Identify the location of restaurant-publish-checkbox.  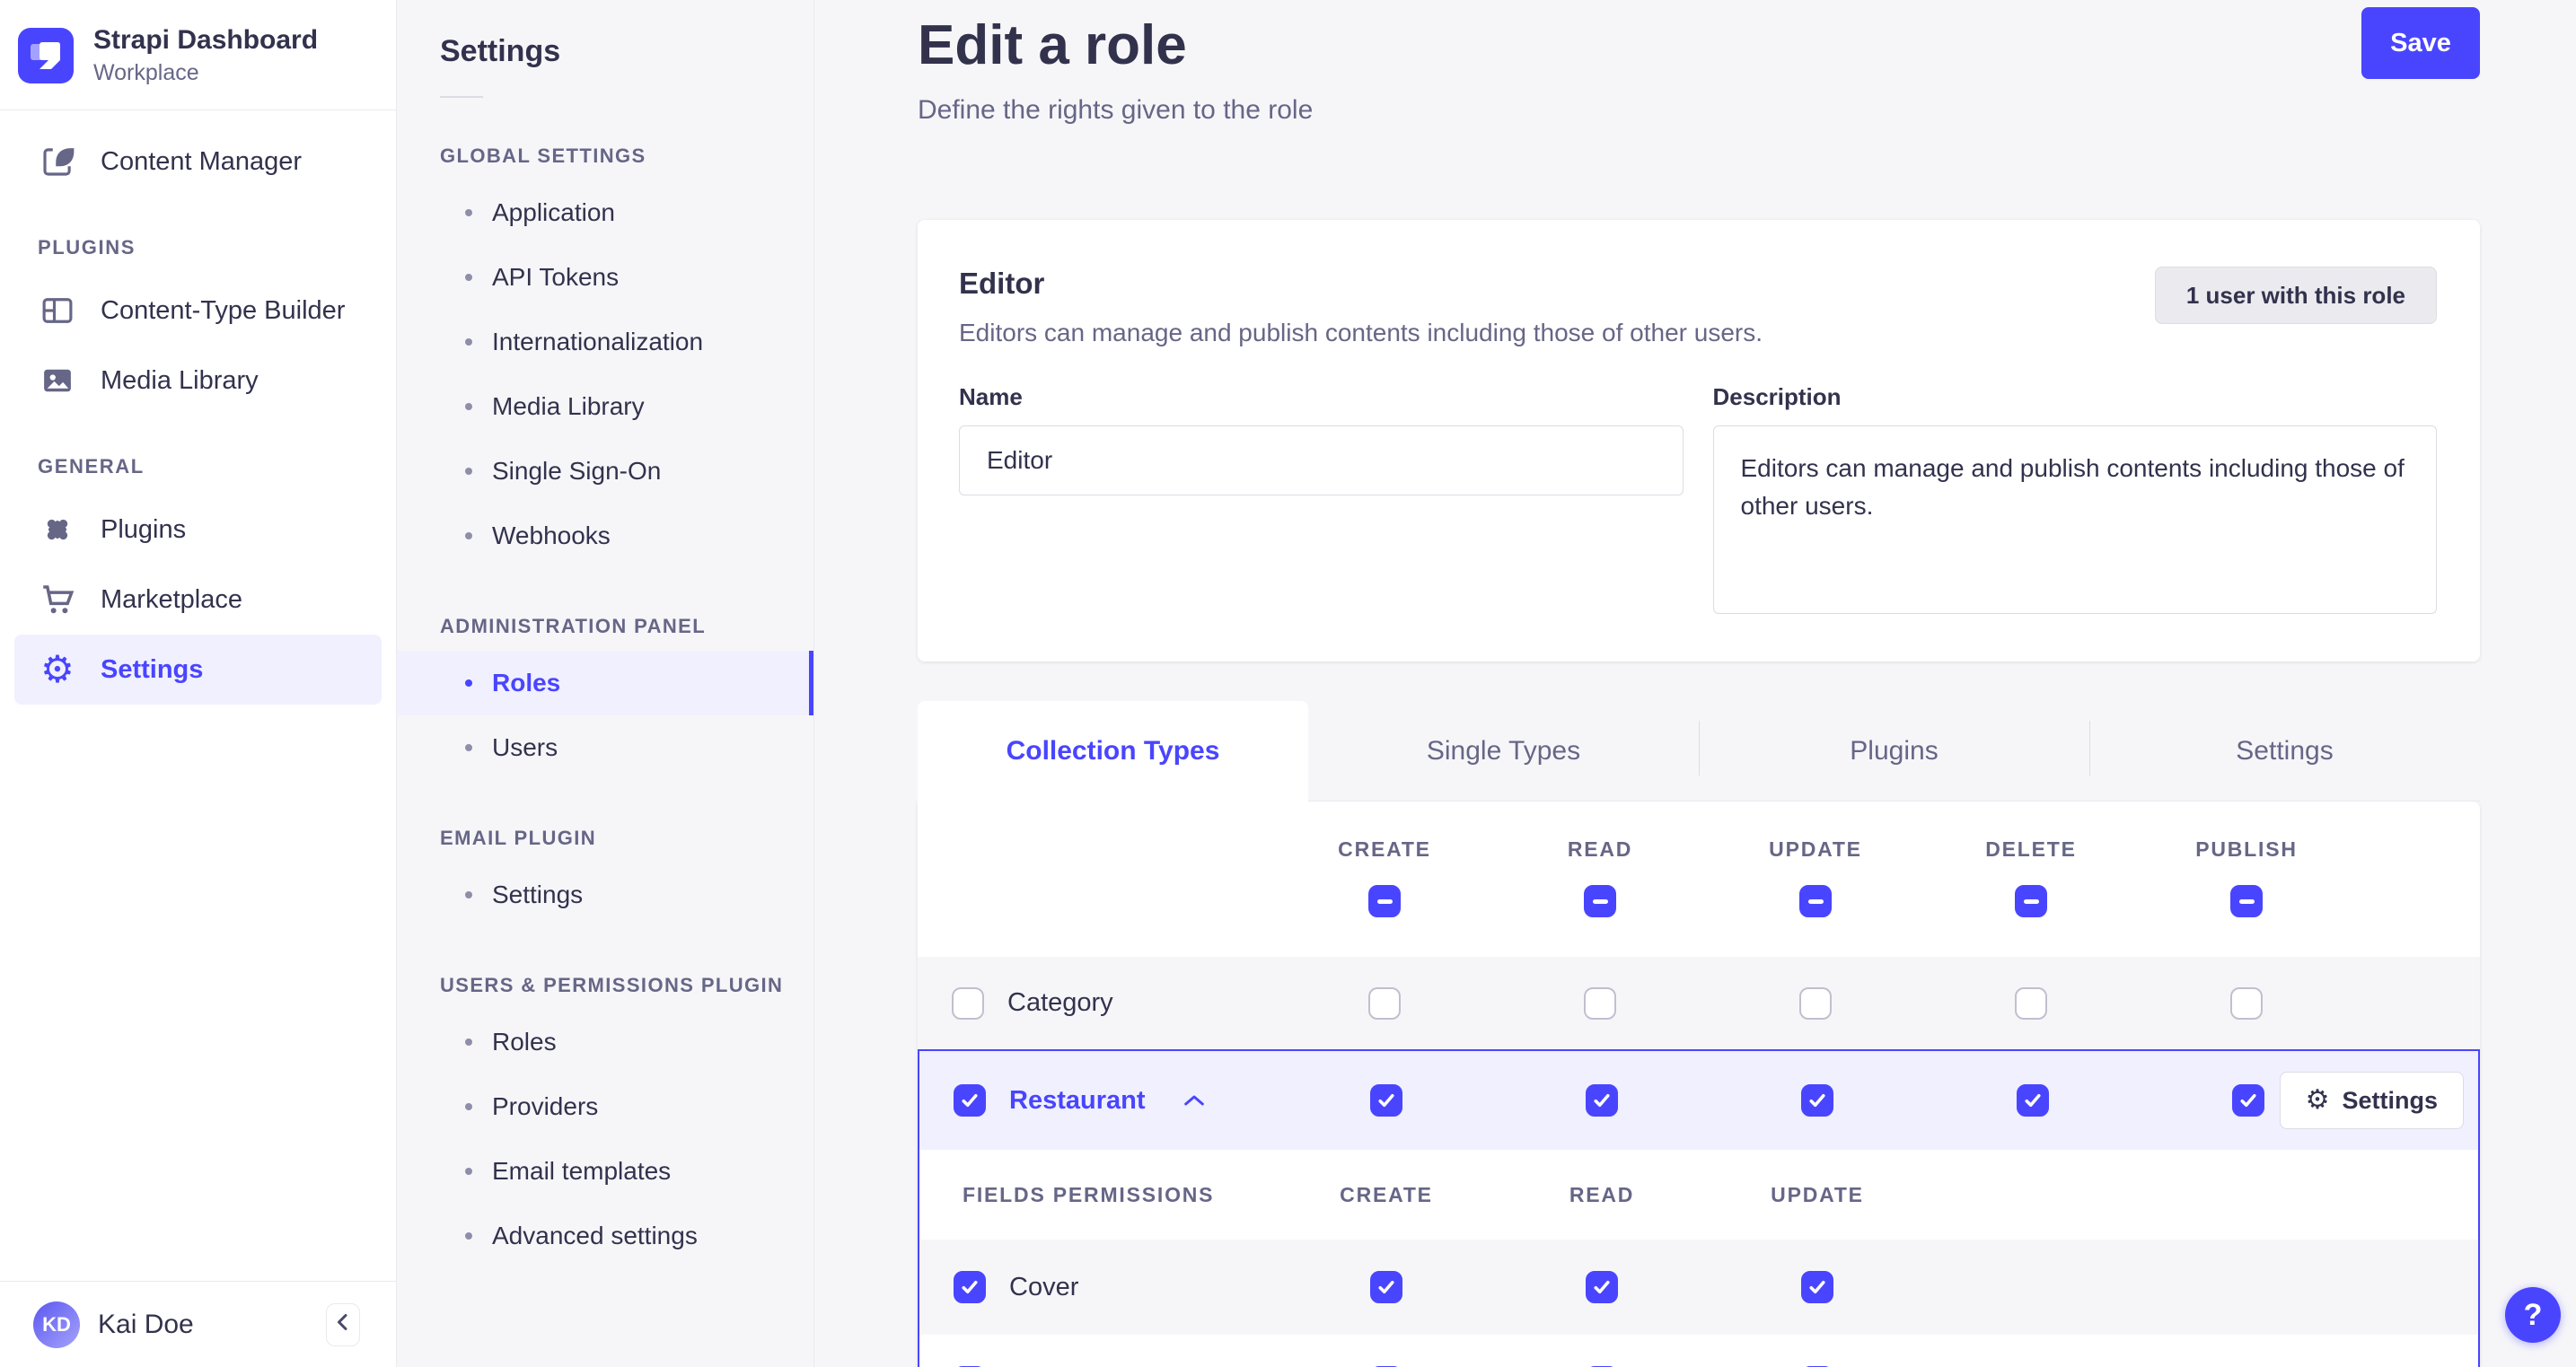
(2248, 1100).